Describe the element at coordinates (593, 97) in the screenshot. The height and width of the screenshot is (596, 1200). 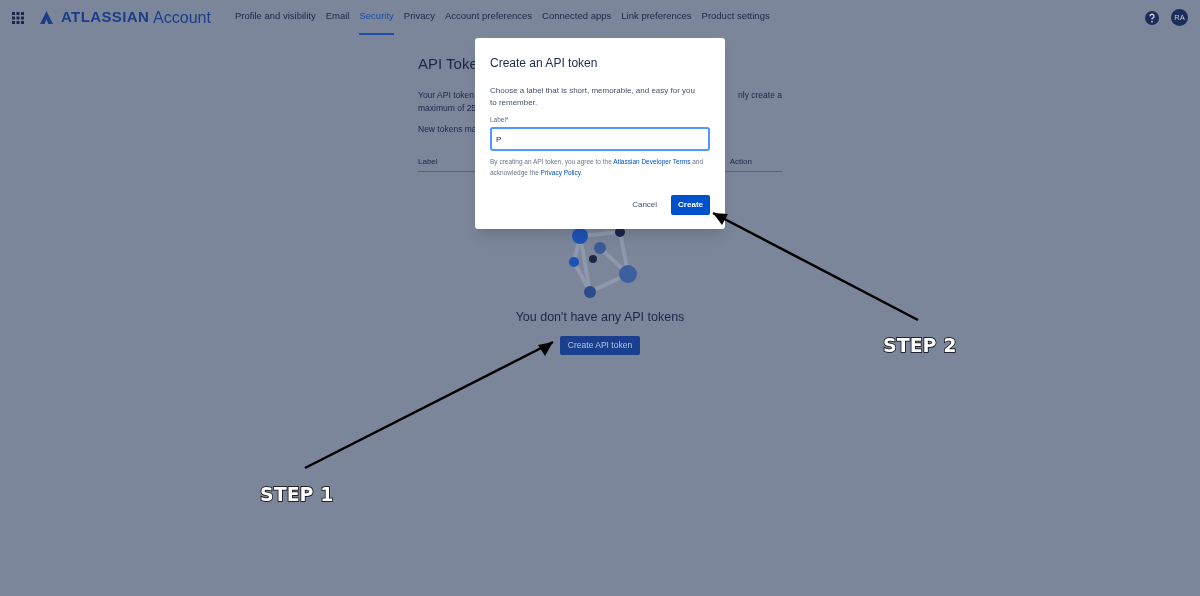
I see `dialog-description: Choose a label that is short, memorable, and easy for you to remember.` at that location.